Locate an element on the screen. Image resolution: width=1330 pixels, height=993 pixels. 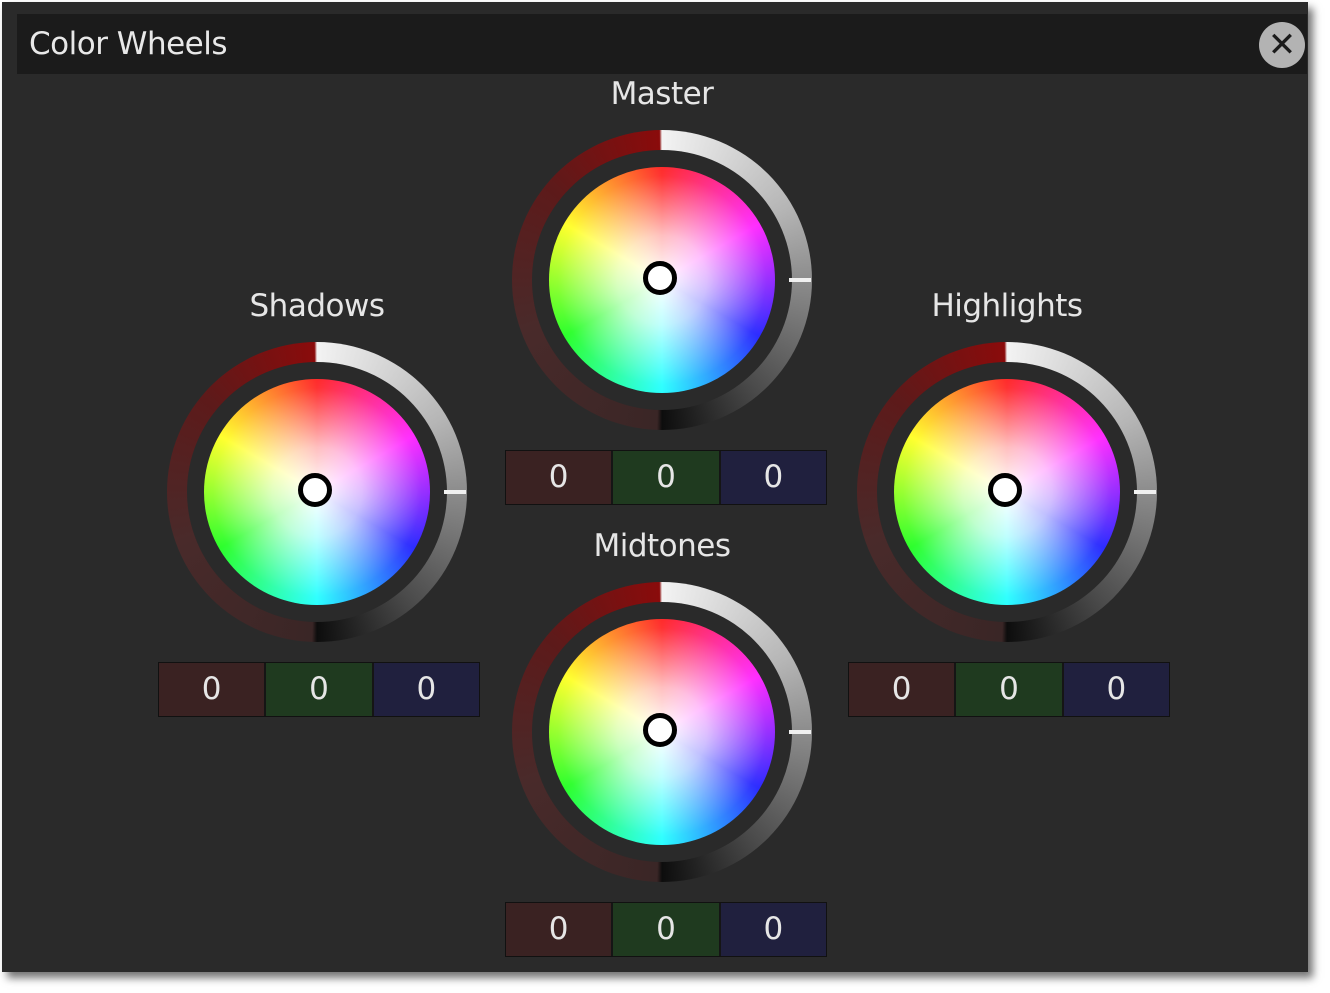
master-color-puck is located at coordinates (660, 278).